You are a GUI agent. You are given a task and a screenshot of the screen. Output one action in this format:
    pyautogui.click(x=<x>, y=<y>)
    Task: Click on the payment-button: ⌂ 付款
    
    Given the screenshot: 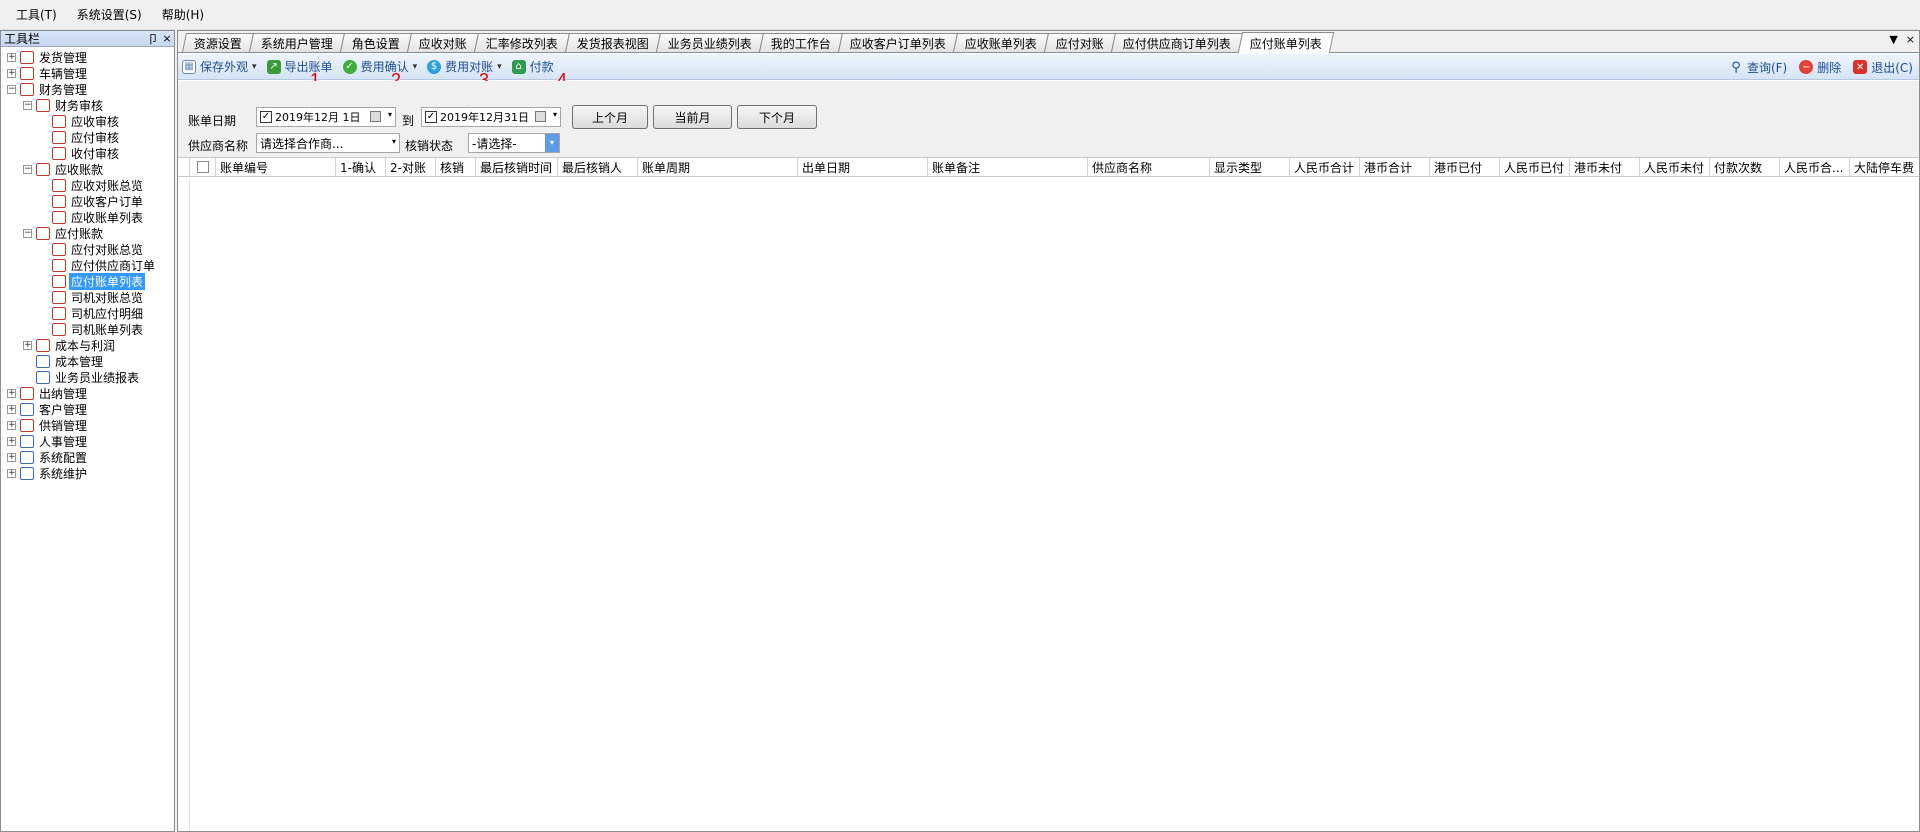 What is the action you would take?
    pyautogui.click(x=532, y=66)
    